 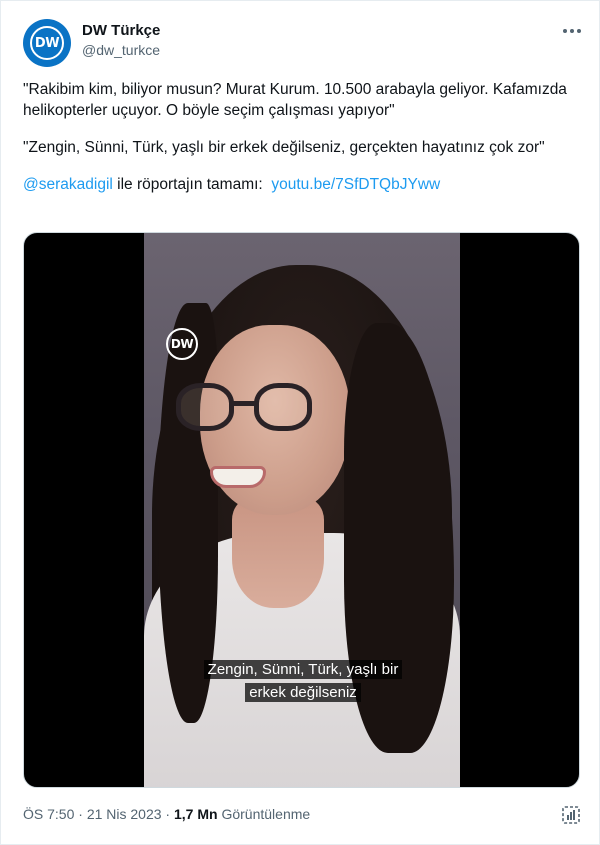 What do you see at coordinates (303, 692) in the screenshot?
I see `caption-line-2: erkek değilseniz` at bounding box center [303, 692].